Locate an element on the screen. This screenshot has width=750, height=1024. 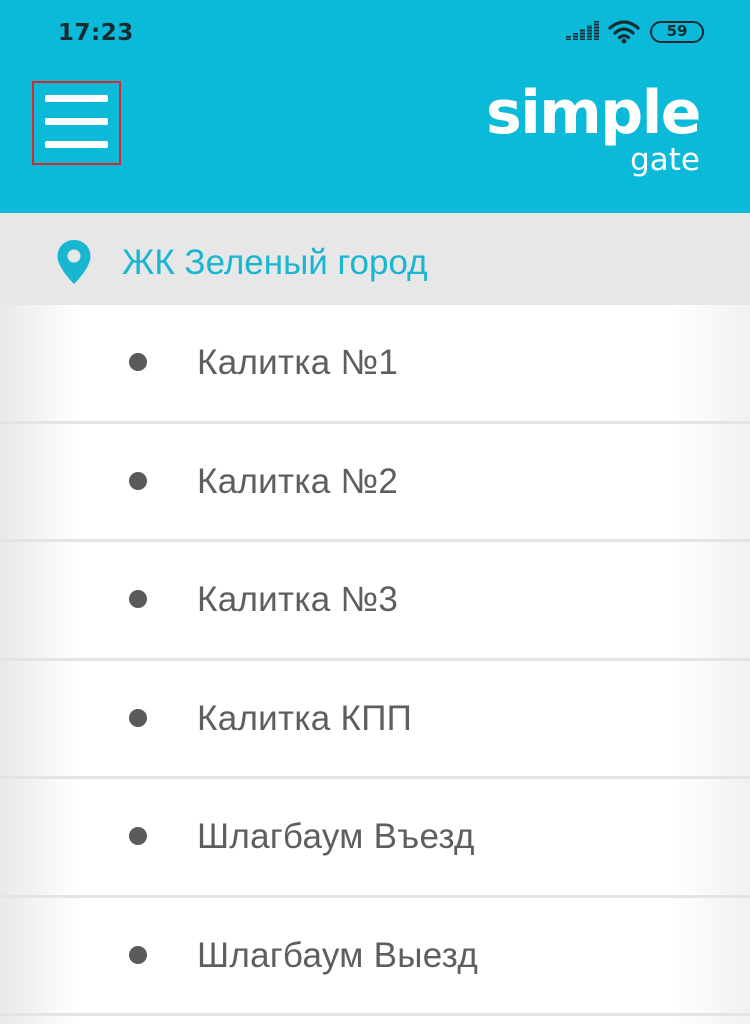
gate-item: Калитка №2 is located at coordinates (375, 483).